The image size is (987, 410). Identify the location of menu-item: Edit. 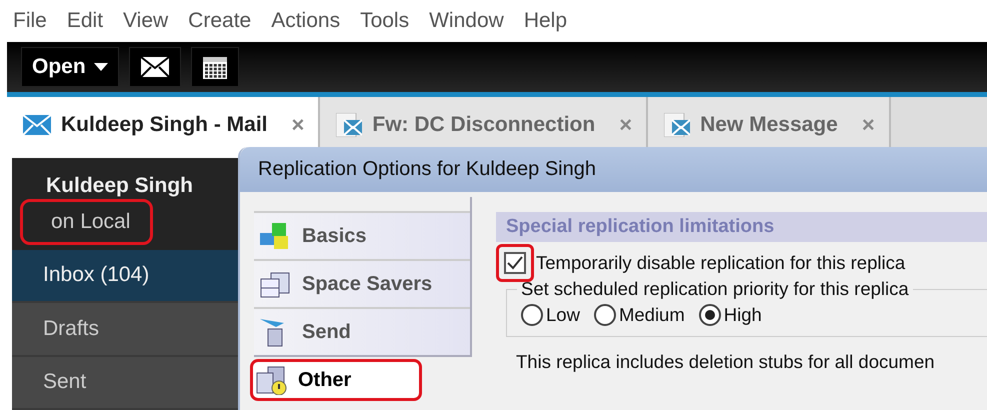
(85, 21).